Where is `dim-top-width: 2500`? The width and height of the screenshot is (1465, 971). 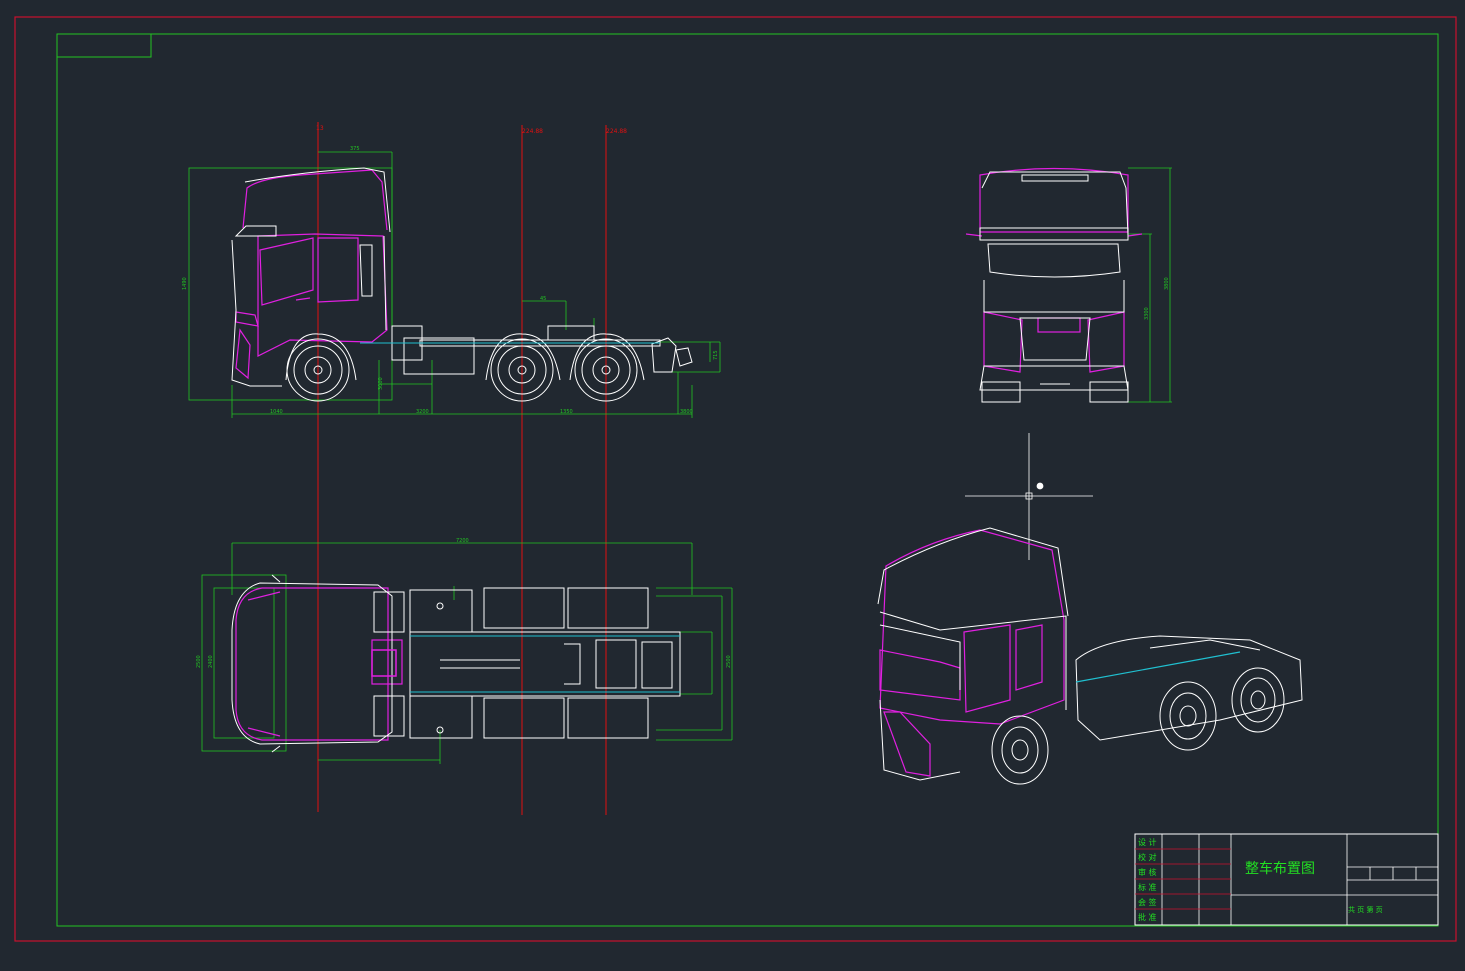
dim-top-width: 2500 is located at coordinates (199, 661).